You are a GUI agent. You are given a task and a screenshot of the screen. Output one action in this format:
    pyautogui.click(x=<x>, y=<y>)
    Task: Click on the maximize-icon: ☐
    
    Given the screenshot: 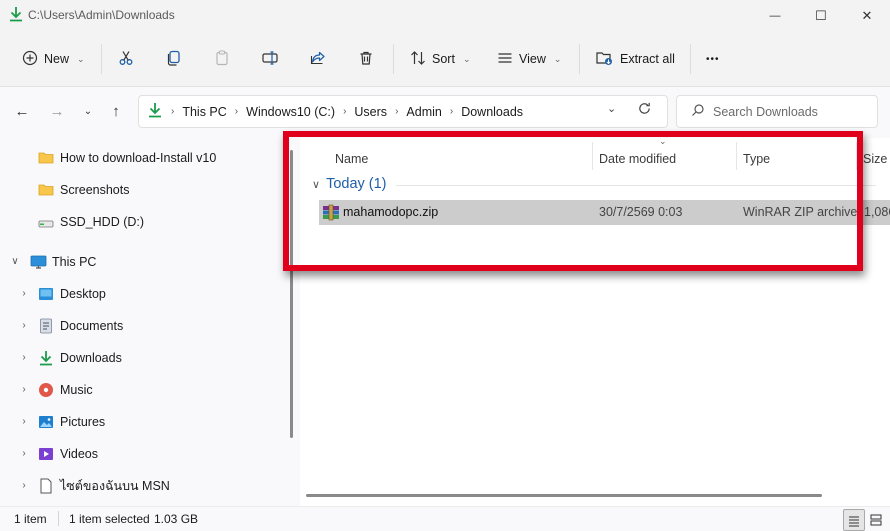 What is the action you would take?
    pyautogui.click(x=821, y=15)
    